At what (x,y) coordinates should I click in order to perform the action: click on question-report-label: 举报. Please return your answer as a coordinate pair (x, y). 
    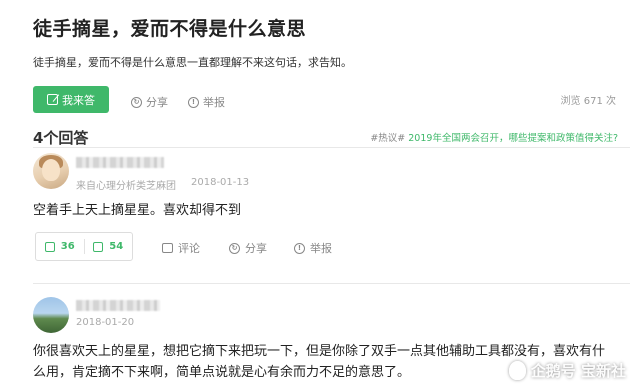
    Looking at the image, I should click on (214, 102).